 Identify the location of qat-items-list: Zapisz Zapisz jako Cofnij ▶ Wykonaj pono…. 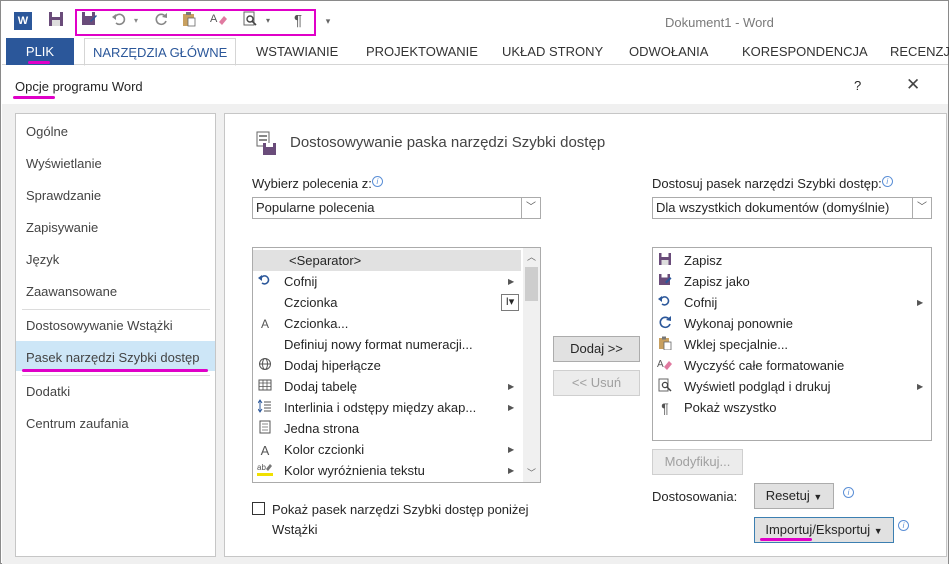
(792, 344).